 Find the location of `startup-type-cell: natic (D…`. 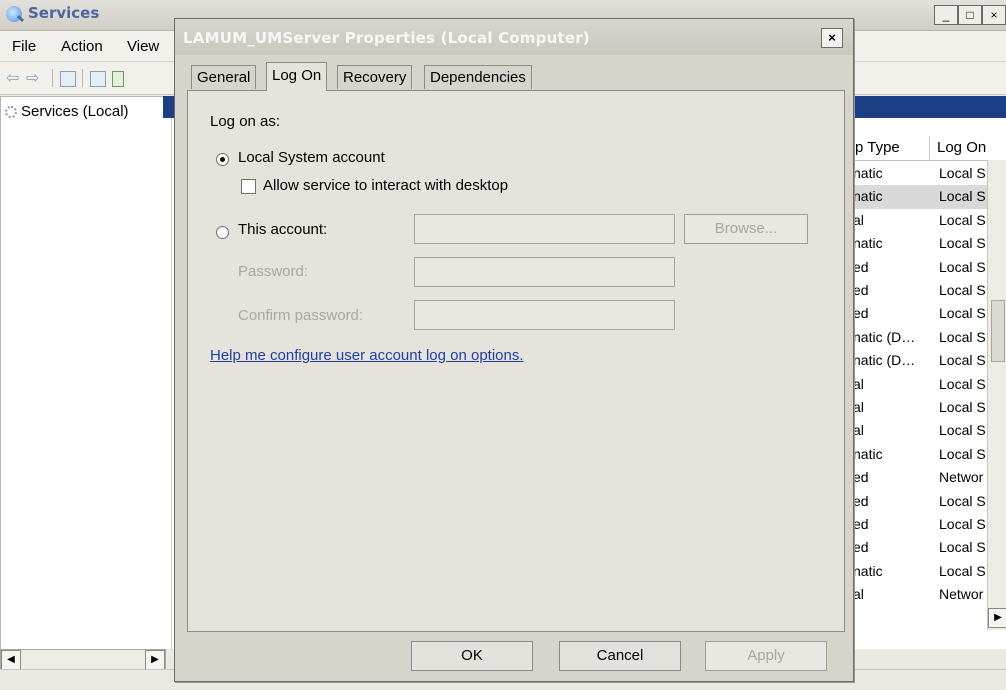

startup-type-cell: natic (D… is located at coordinates (884, 336).